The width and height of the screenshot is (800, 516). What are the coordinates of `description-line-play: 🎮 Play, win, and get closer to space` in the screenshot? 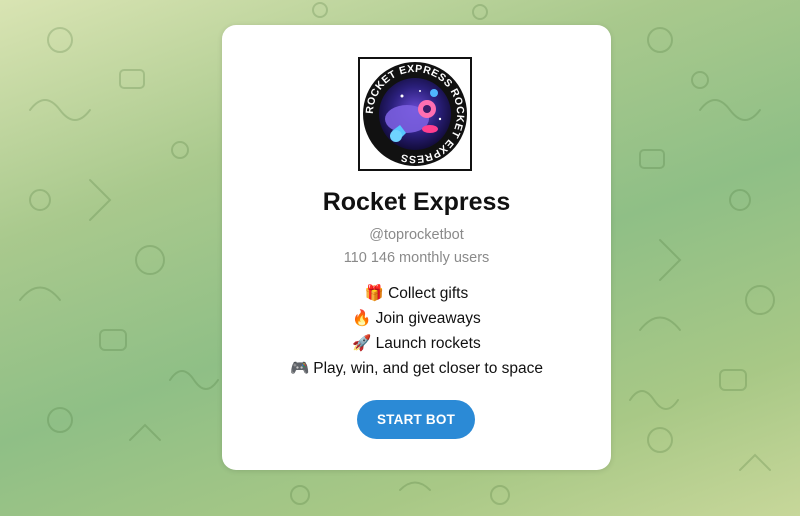 It's located at (416, 368).